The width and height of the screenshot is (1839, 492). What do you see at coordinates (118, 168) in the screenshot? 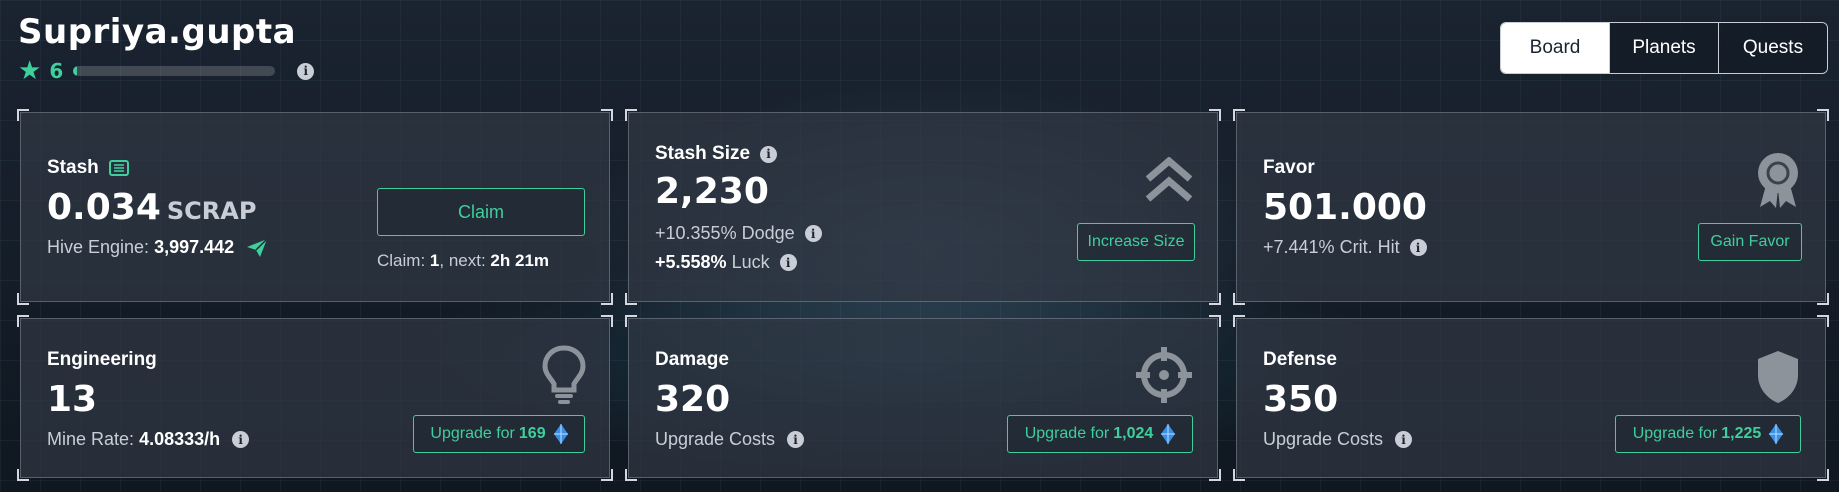
I see `list-icon` at bounding box center [118, 168].